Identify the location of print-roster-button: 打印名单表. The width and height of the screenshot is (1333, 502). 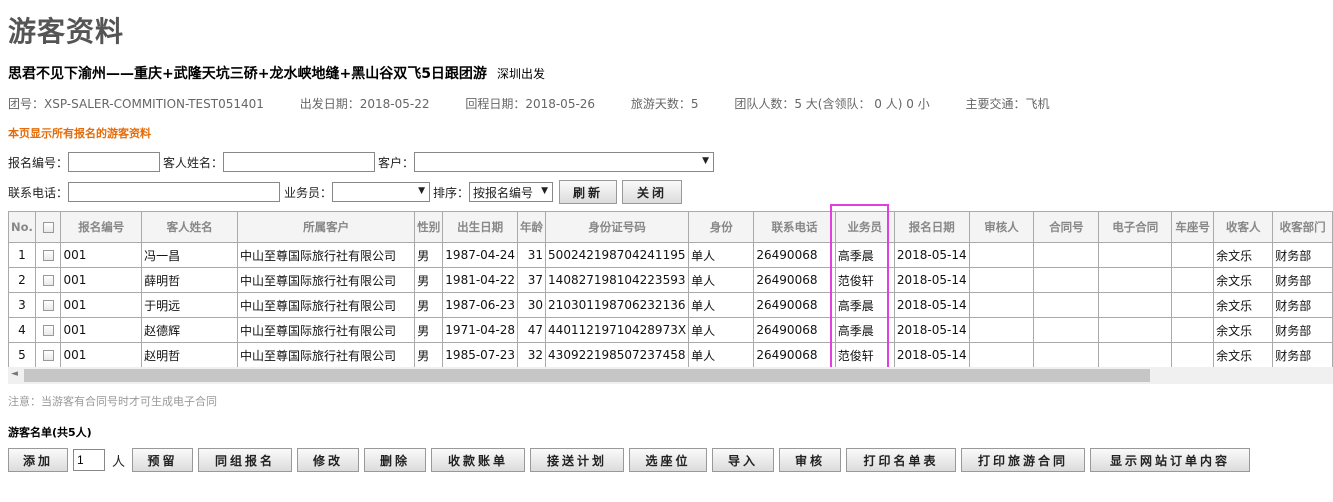
(901, 460).